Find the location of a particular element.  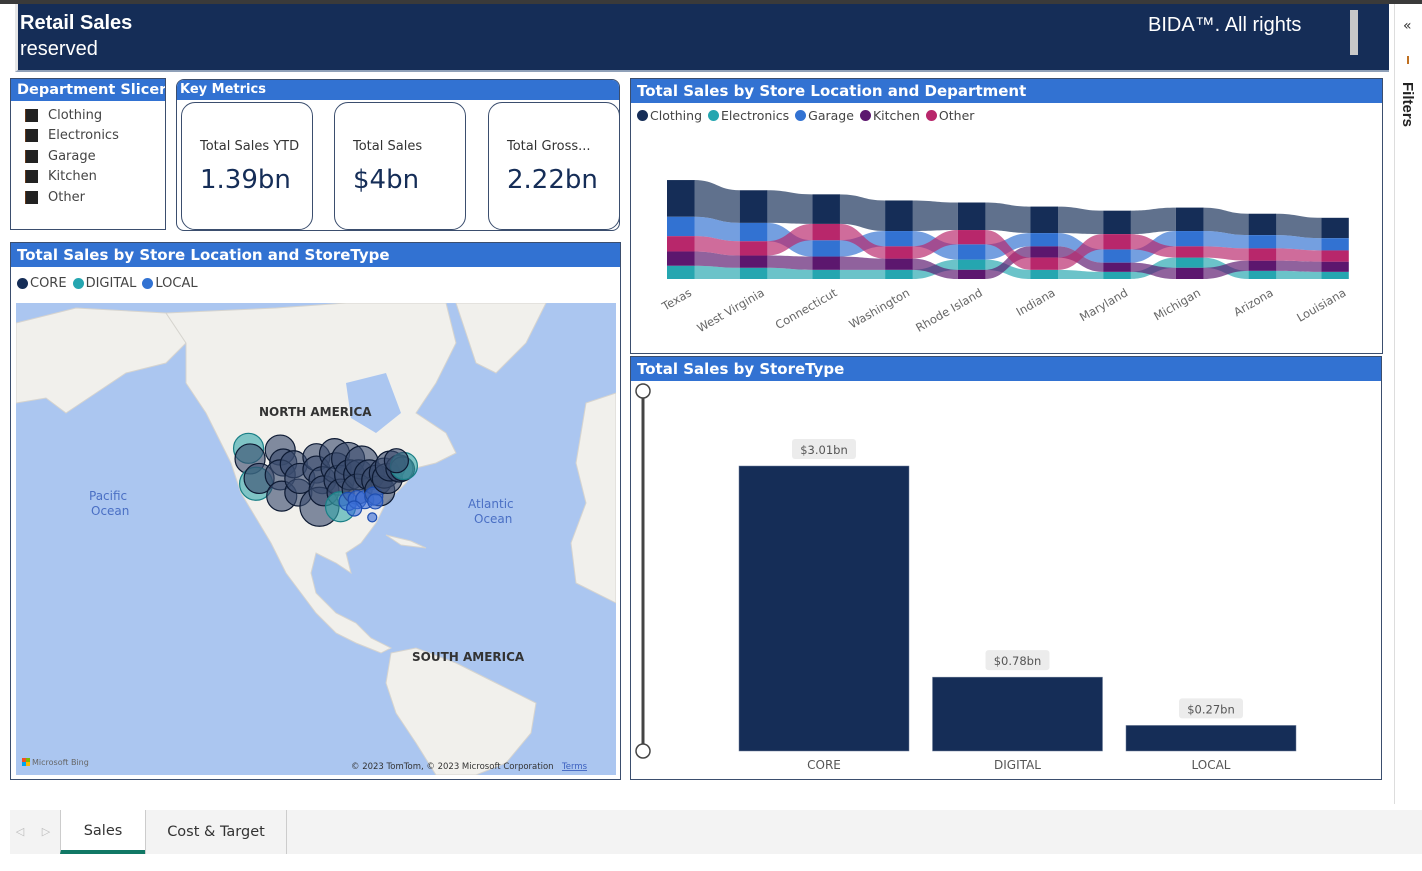

bar-digital is located at coordinates (1017, 714).